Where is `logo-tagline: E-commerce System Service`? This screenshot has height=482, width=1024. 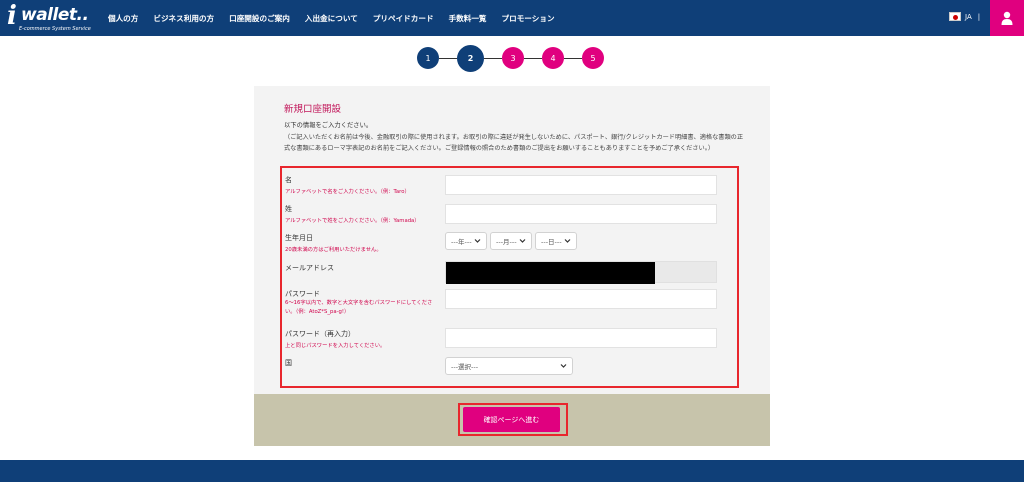
logo-tagline: E-commerce System Service is located at coordinates (55, 29).